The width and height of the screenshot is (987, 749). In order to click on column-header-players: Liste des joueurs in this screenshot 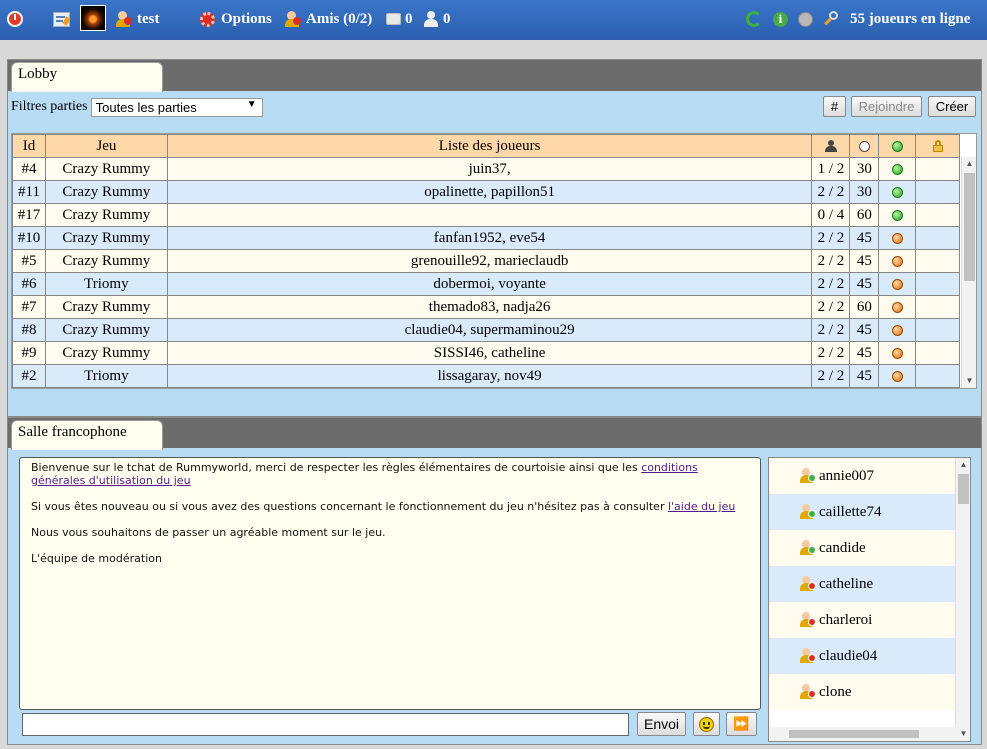, I will do `click(489, 146)`.